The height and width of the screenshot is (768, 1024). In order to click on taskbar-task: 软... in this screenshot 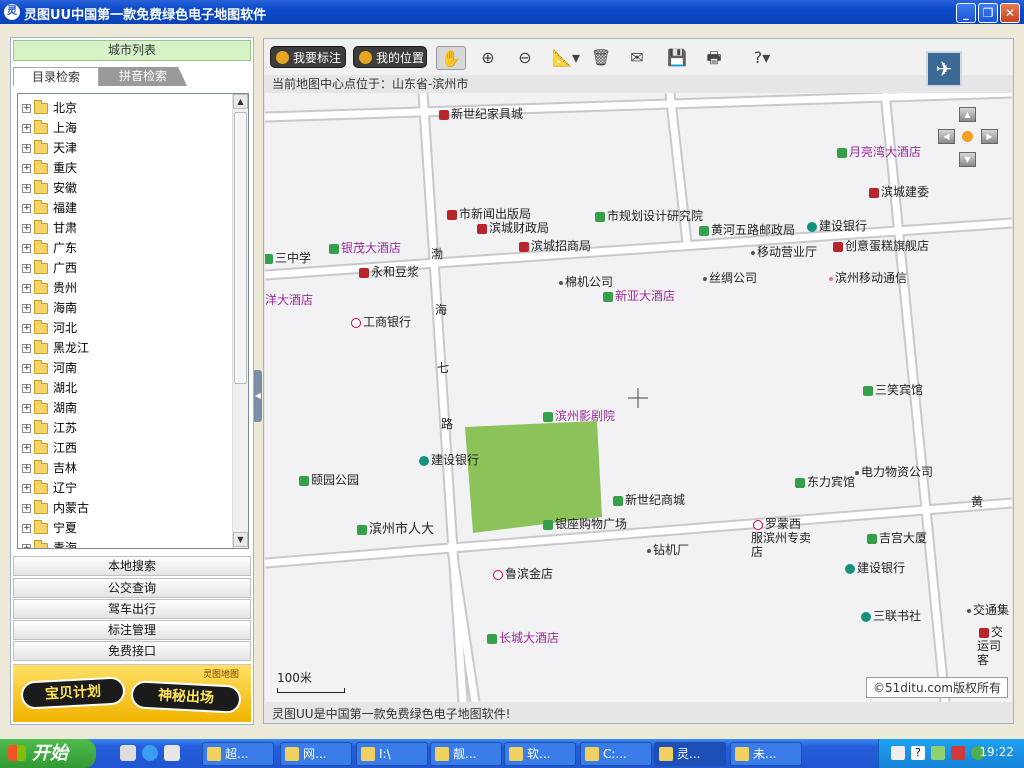, I will do `click(540, 754)`.